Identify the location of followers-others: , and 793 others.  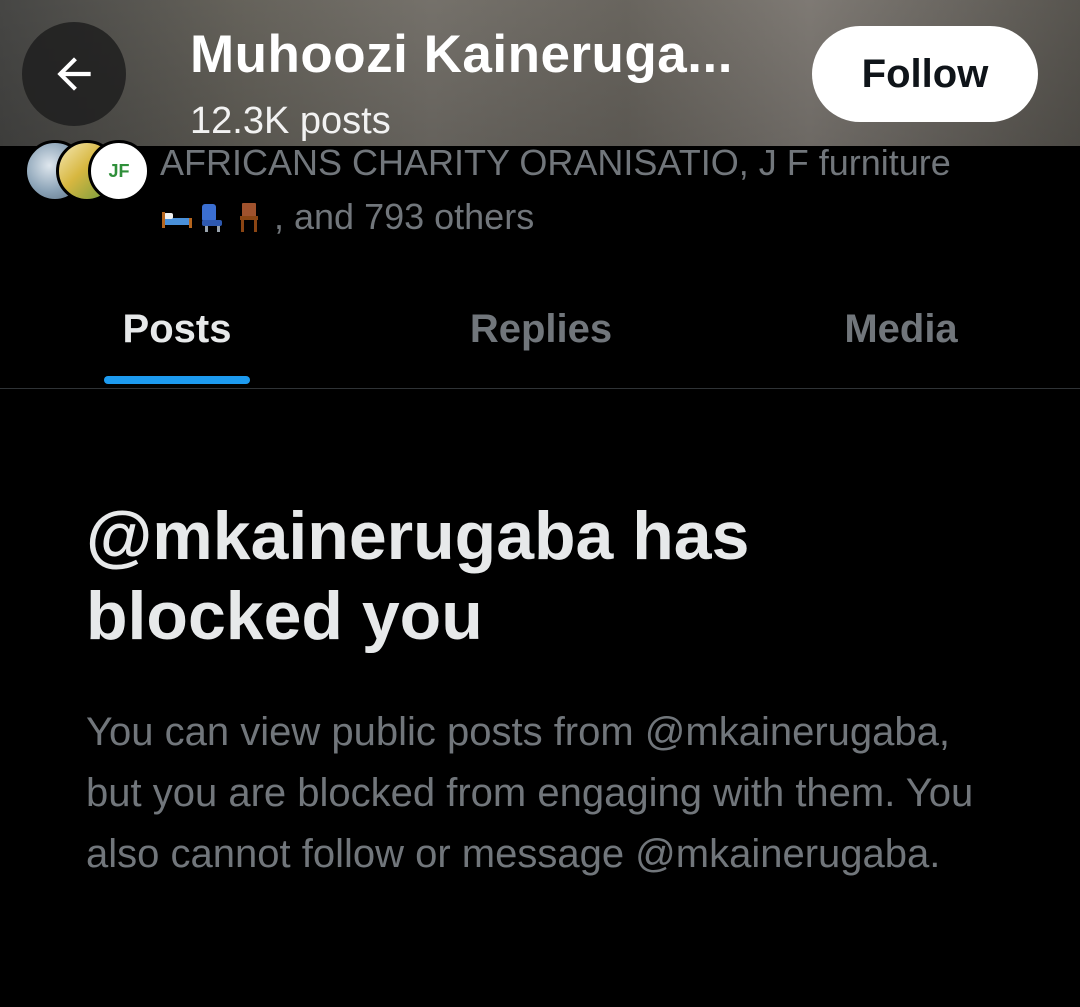
(347, 217).